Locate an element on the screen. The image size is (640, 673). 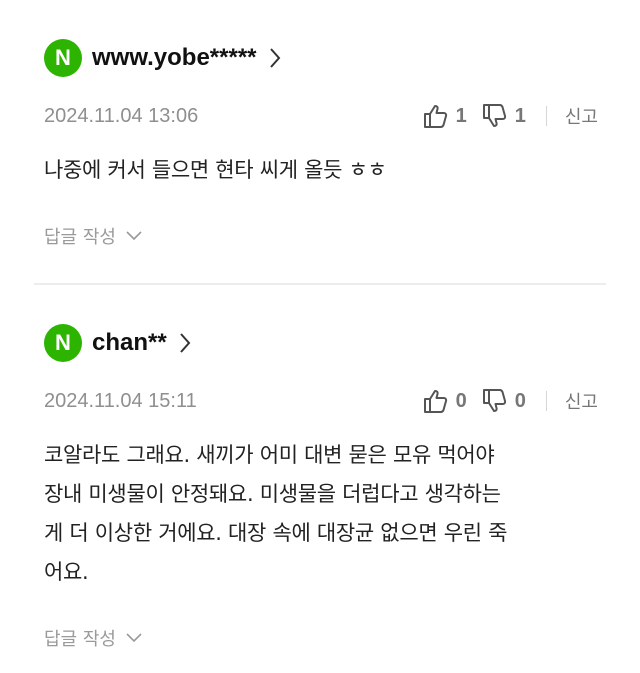
comment-date: 2024.11.04 13:06 is located at coordinates (121, 115).